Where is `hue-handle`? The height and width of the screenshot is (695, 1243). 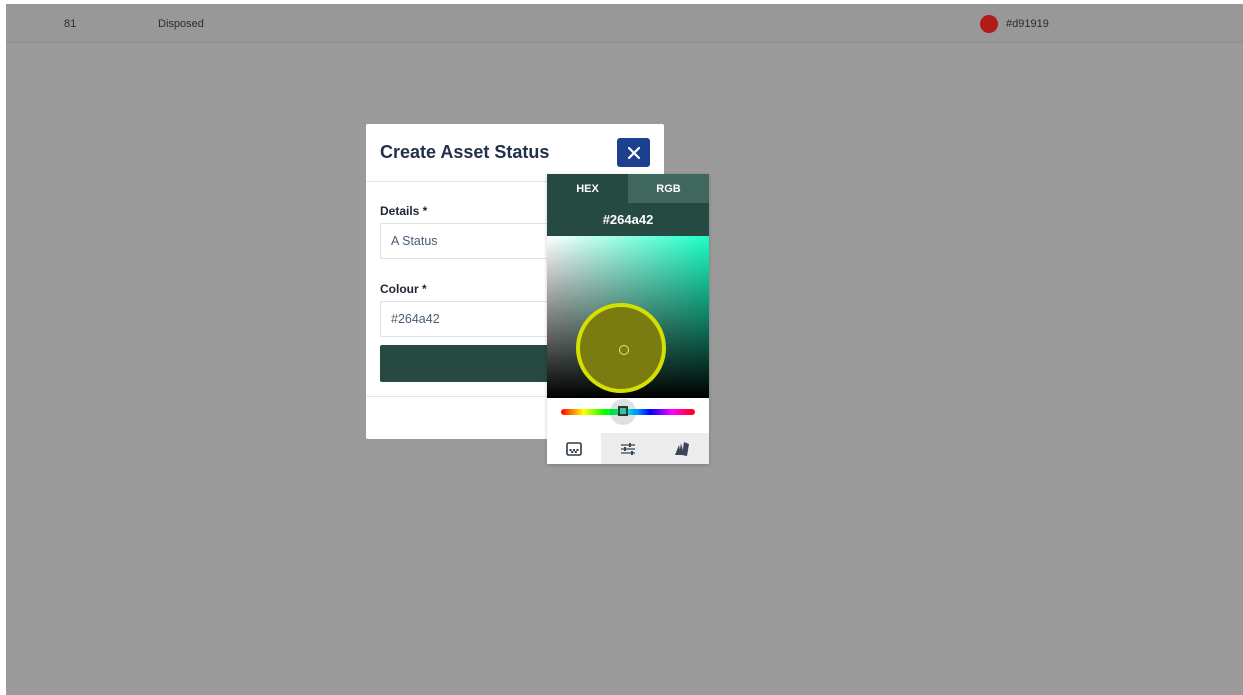 hue-handle is located at coordinates (623, 411).